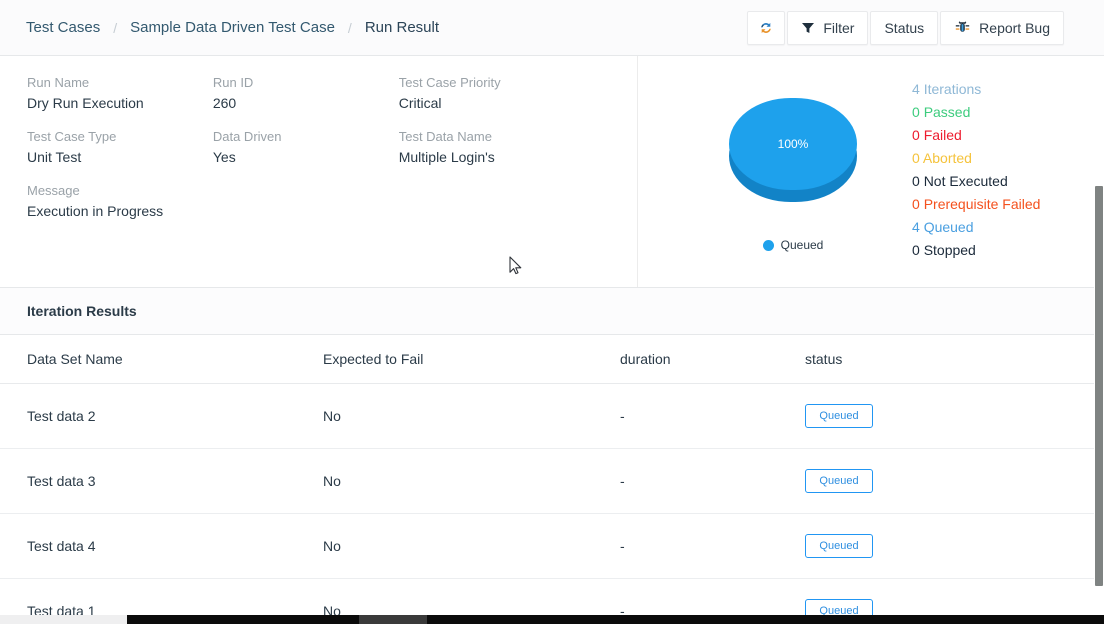 The height and width of the screenshot is (624, 1104). I want to click on stat-label: Iterations, so click(952, 89).